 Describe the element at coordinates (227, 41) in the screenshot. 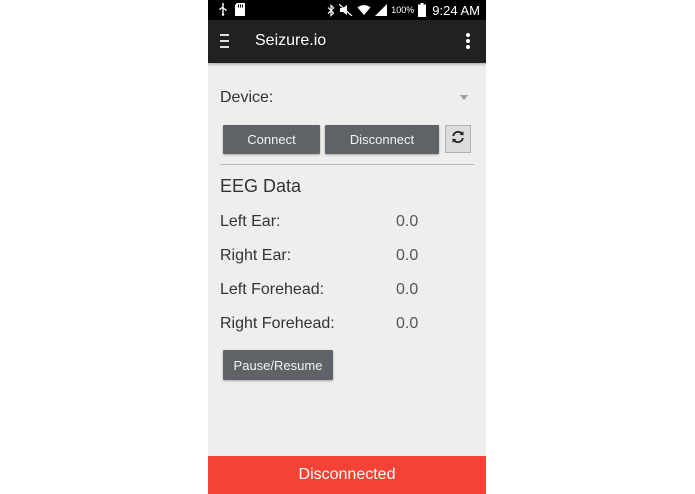

I see `menu-icon` at that location.